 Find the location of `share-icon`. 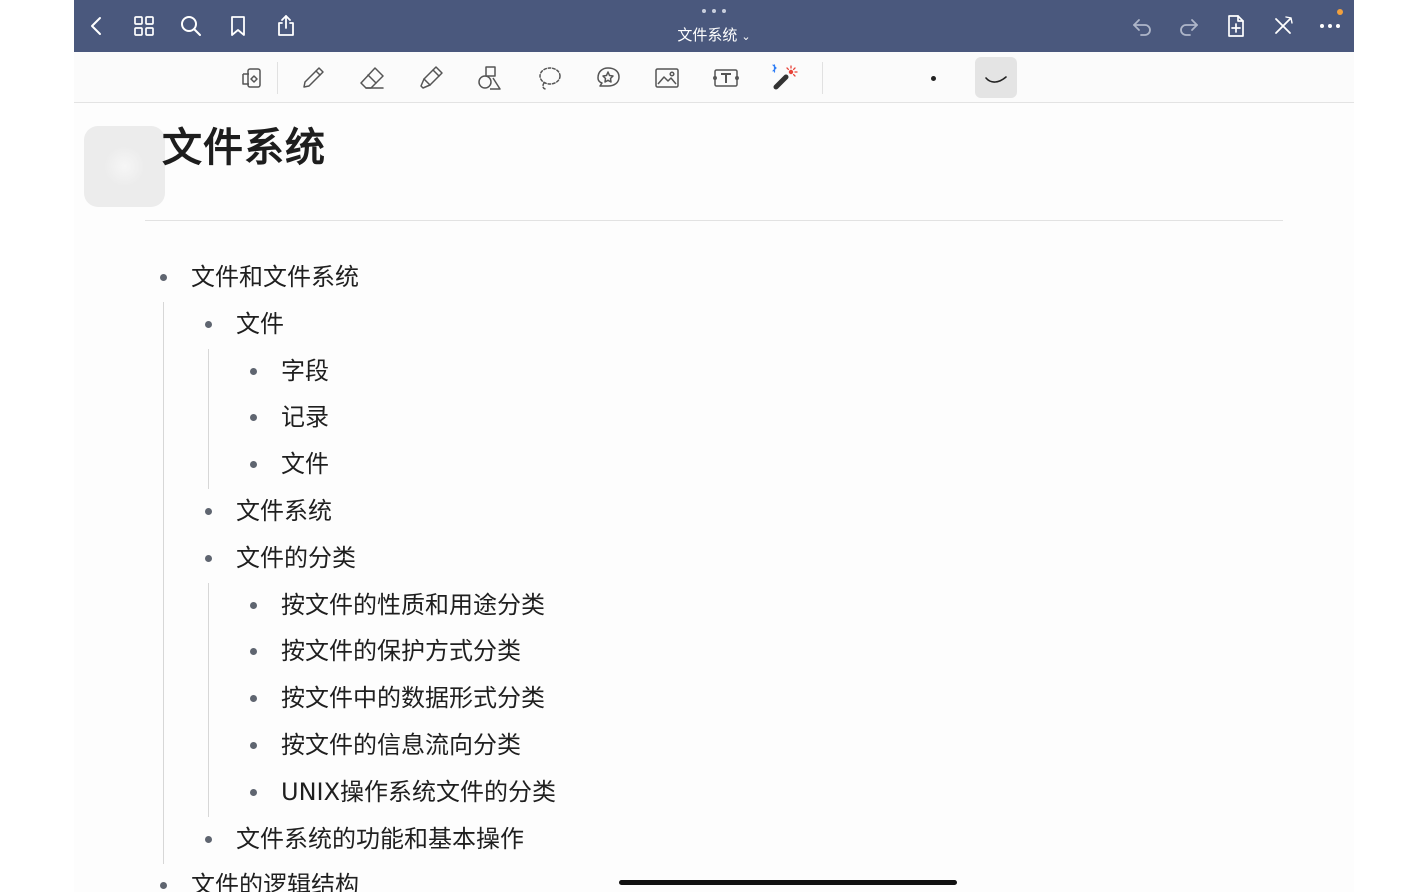

share-icon is located at coordinates (286, 25).